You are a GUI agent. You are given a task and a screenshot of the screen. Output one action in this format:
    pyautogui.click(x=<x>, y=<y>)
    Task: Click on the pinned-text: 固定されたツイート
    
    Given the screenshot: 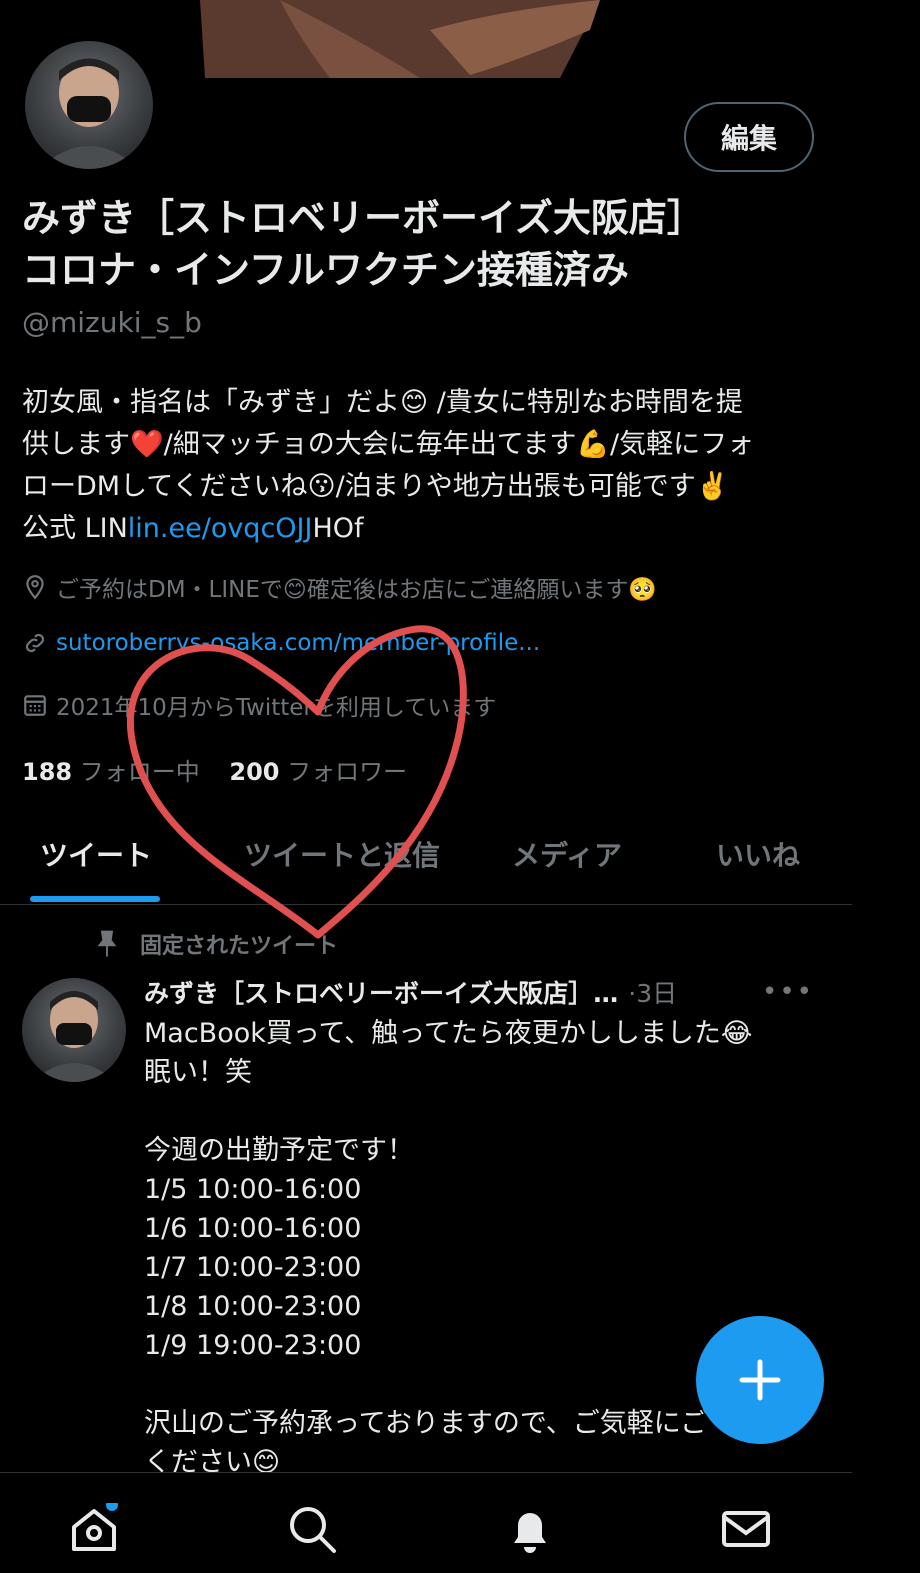 What is the action you would take?
    pyautogui.click(x=239, y=946)
    